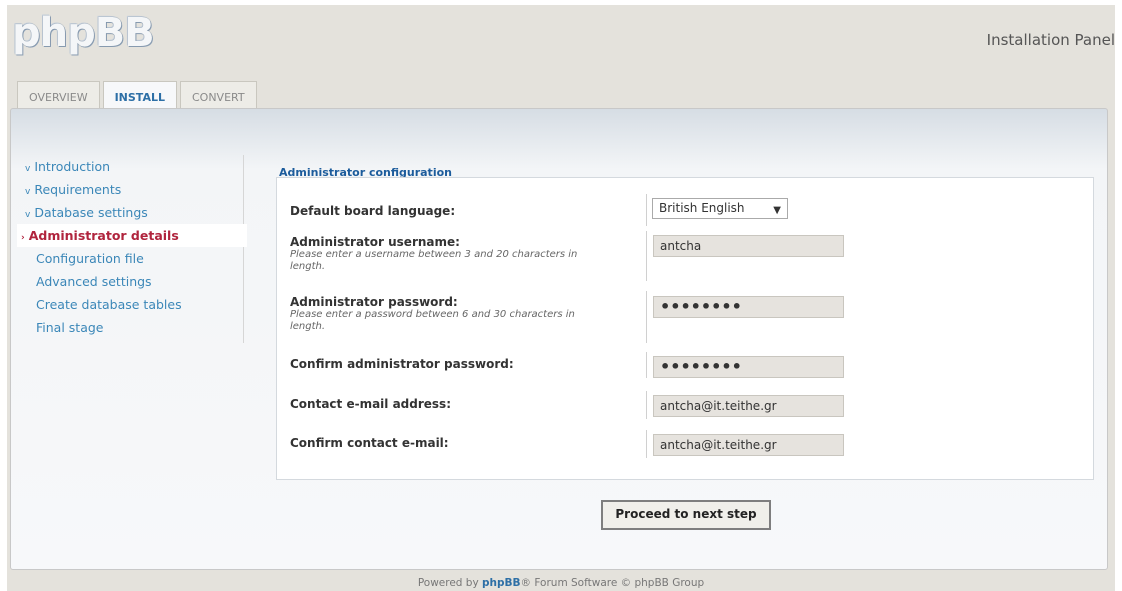 This screenshot has height=591, width=1122. Describe the element at coordinates (83, 33) in the screenshot. I see `phpbb-logo: phpBB` at that location.